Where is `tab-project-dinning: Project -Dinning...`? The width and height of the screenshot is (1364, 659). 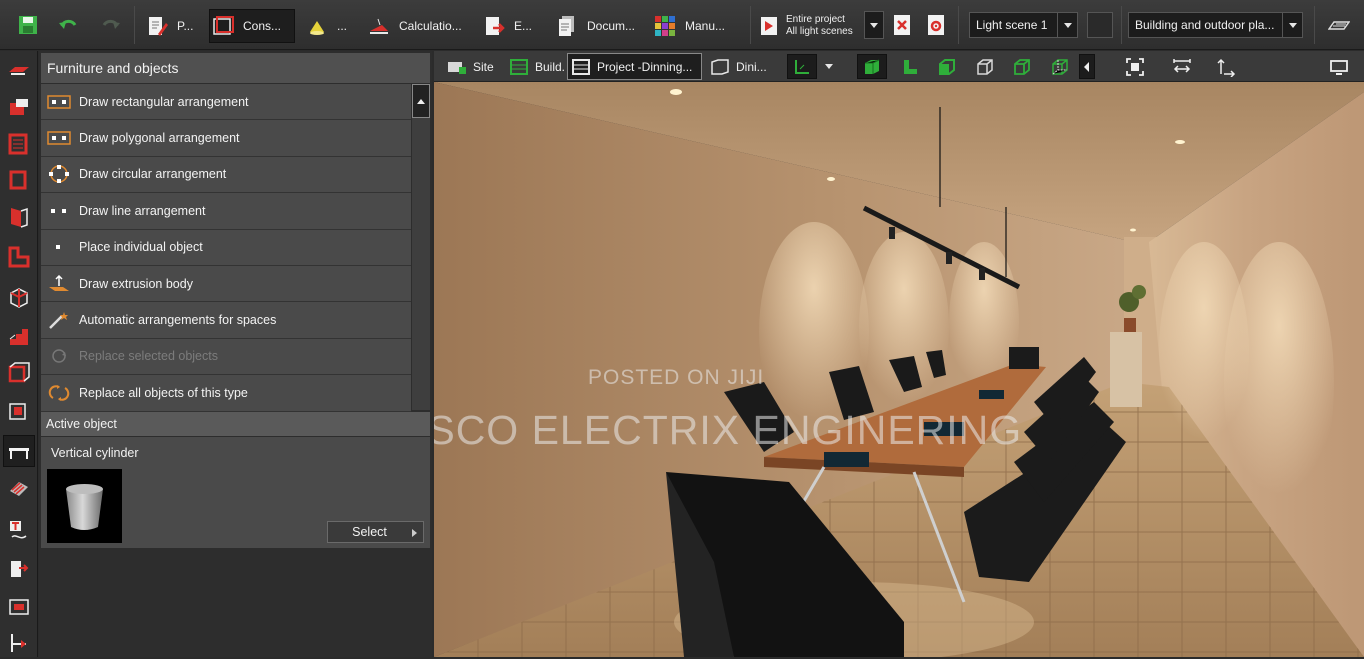
tab-project-dinning: Project -Dinning... is located at coordinates (634, 66).